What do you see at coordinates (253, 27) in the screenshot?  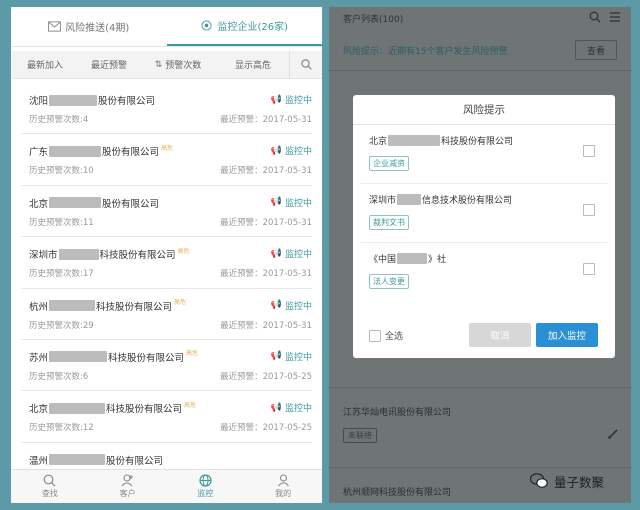 I see `tab-monitored-label: 监控企业(26家)` at bounding box center [253, 27].